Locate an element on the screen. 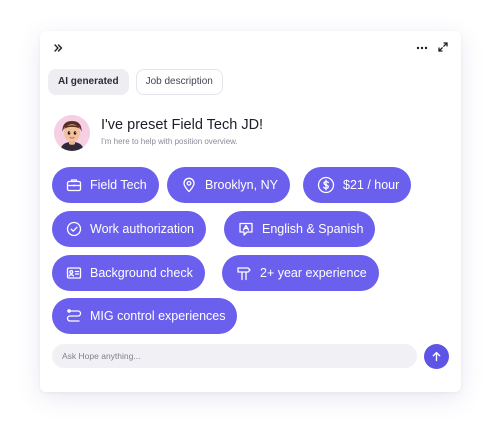 This screenshot has width=502, height=442. chip-label: Work authorization is located at coordinates (142, 229).